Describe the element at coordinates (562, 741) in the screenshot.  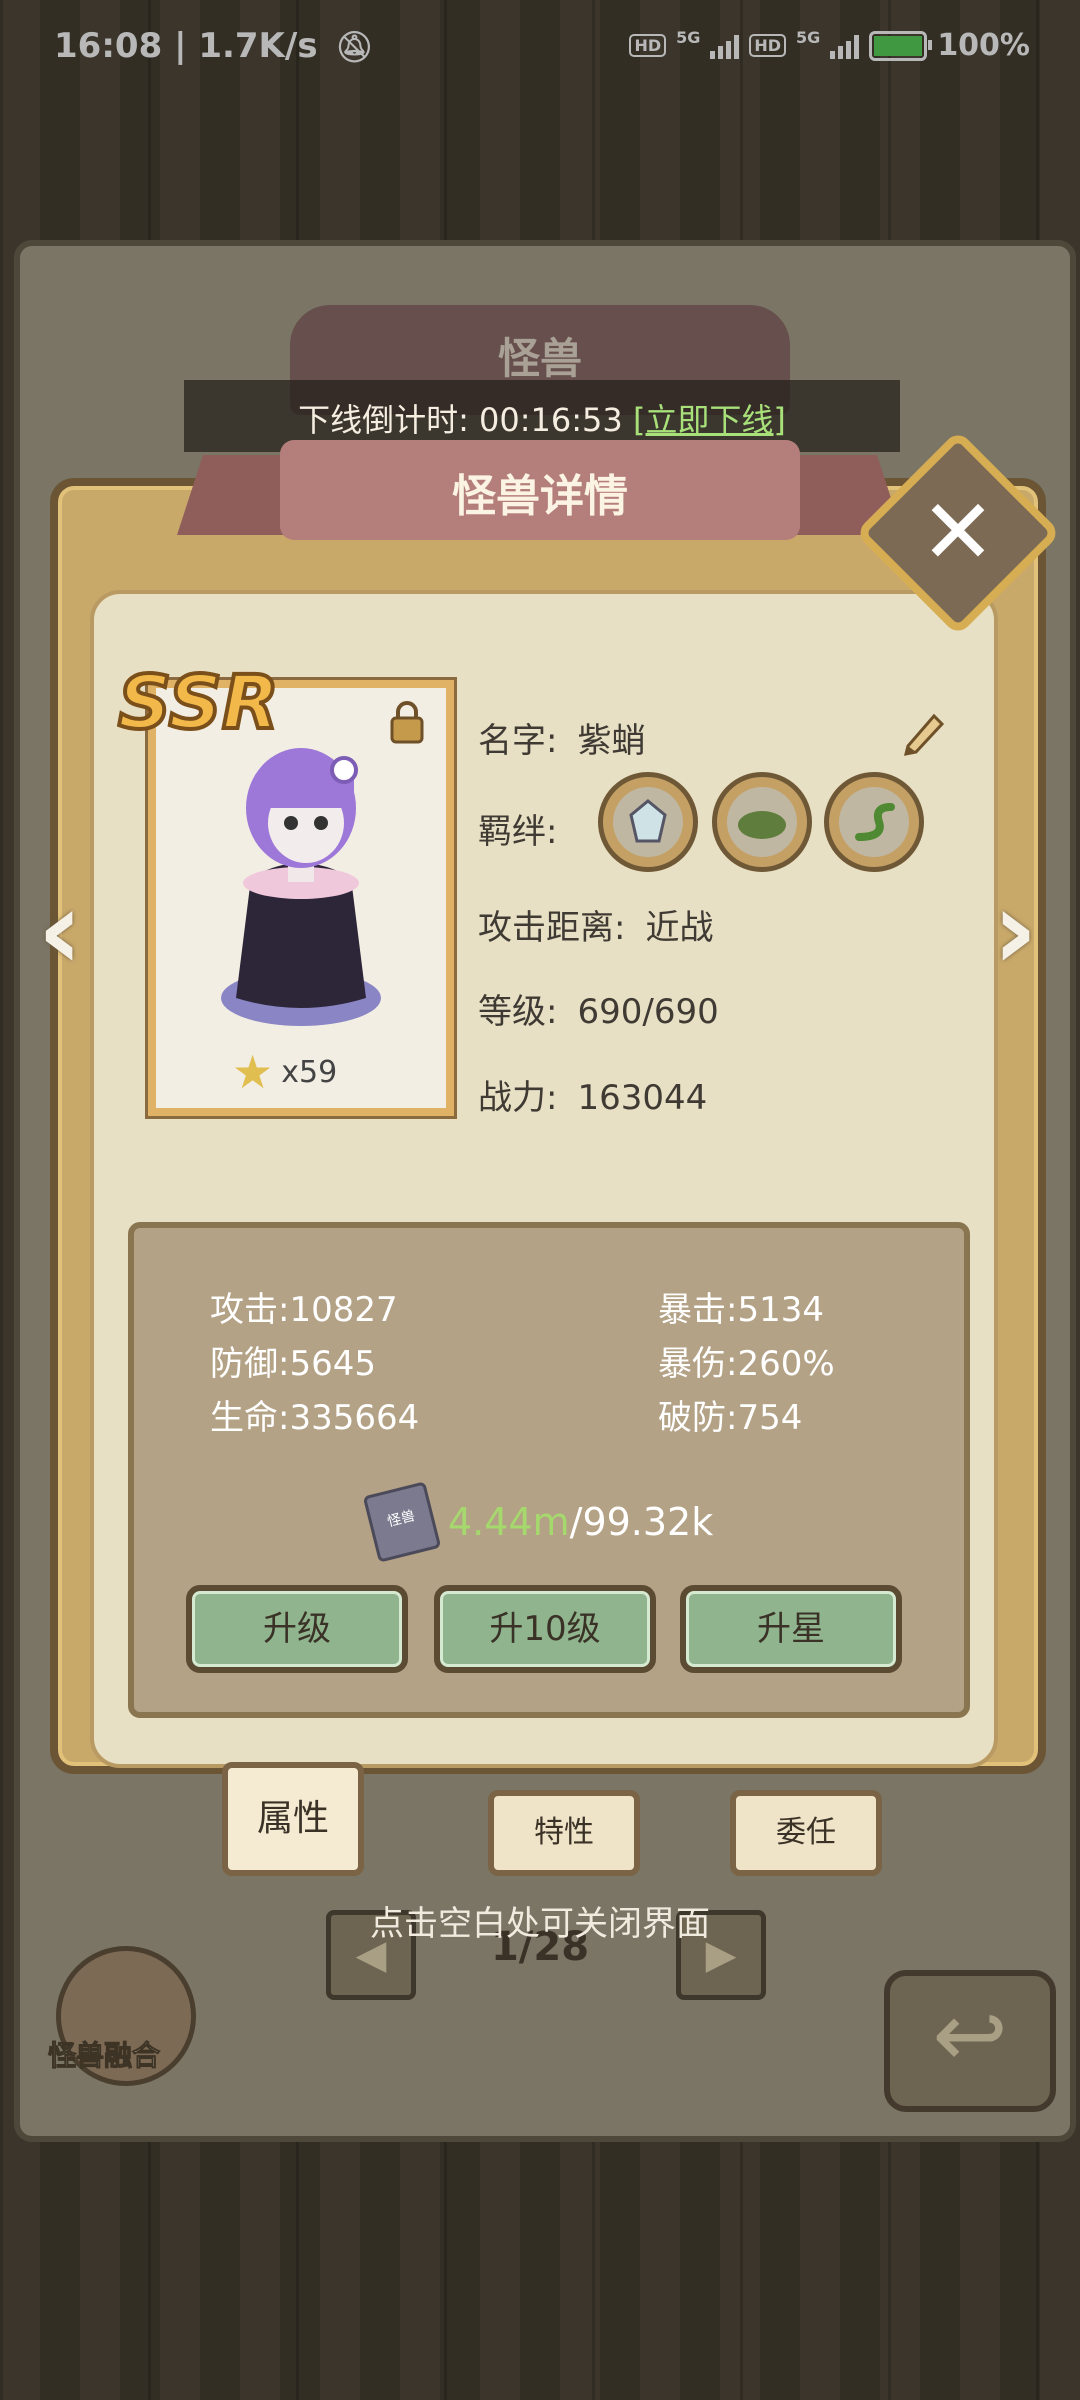
I see `name-row: 名字: 紫蛸` at that location.